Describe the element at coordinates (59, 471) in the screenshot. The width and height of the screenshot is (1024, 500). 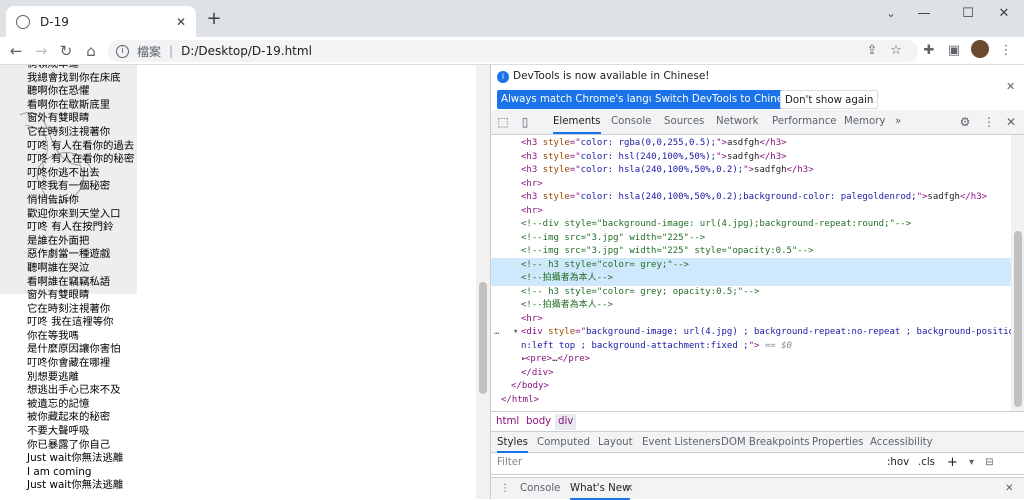
I see `lyric-line: I am coming` at that location.